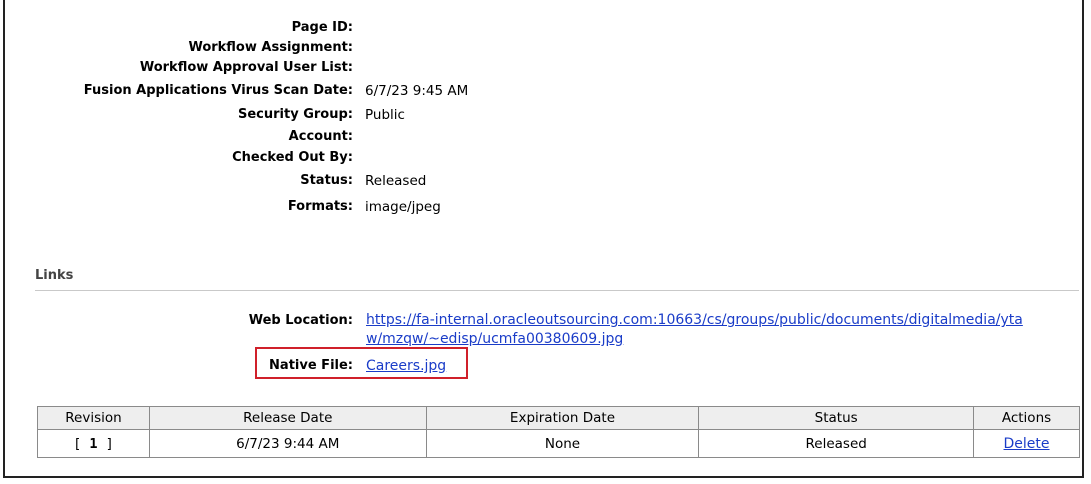  I want to click on section-divider, so click(557, 290).